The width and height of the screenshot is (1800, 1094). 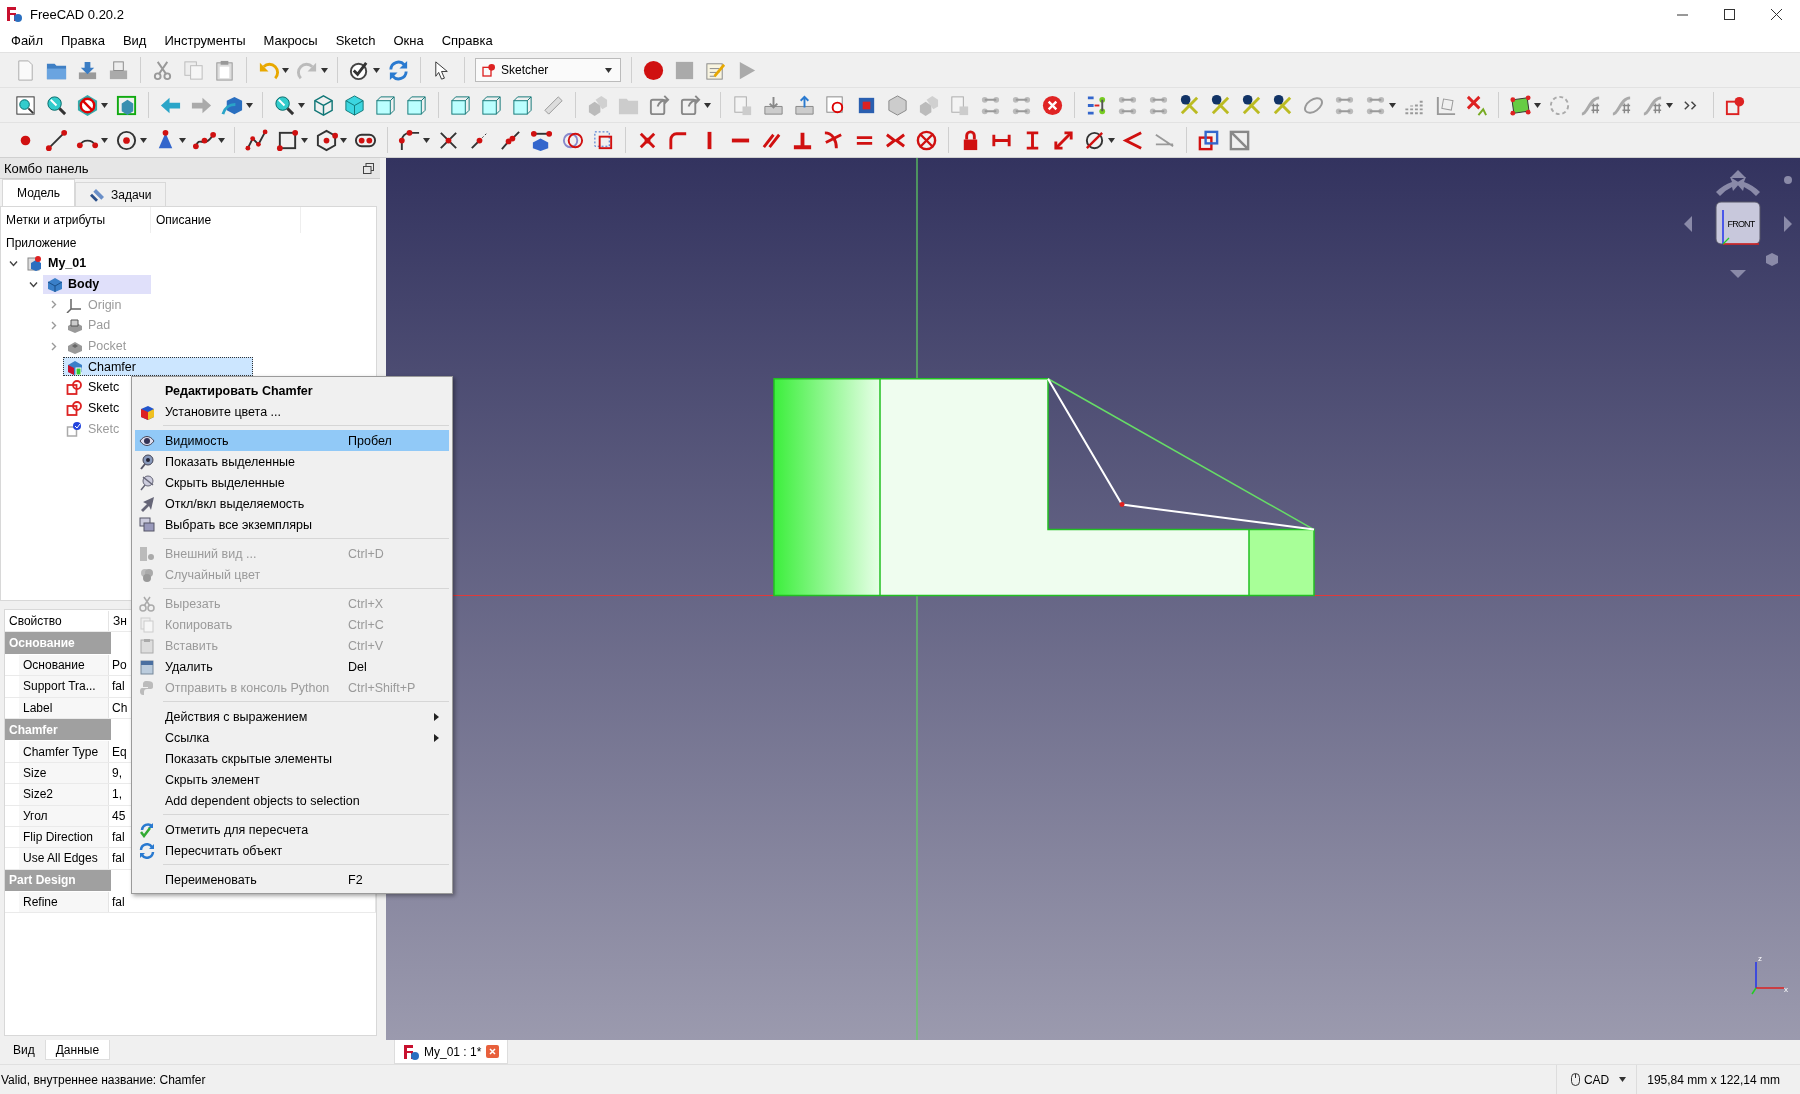 What do you see at coordinates (56, 263) in the screenshot?
I see `tree-item: My_01` at bounding box center [56, 263].